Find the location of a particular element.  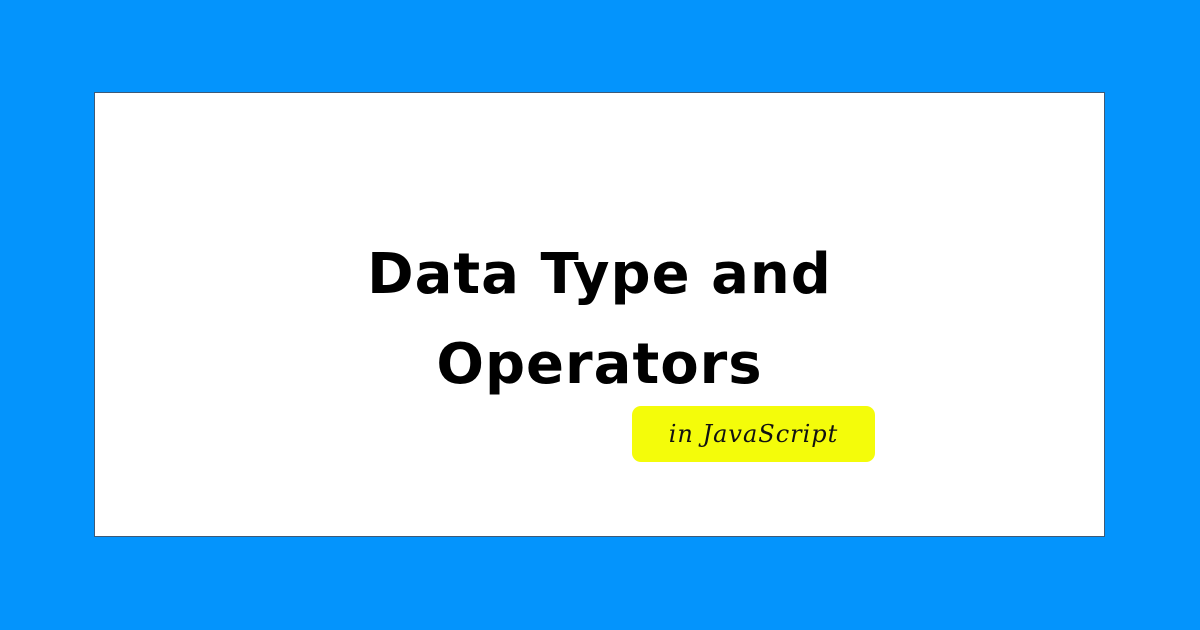

title-line-2: Operators is located at coordinates (599, 364).